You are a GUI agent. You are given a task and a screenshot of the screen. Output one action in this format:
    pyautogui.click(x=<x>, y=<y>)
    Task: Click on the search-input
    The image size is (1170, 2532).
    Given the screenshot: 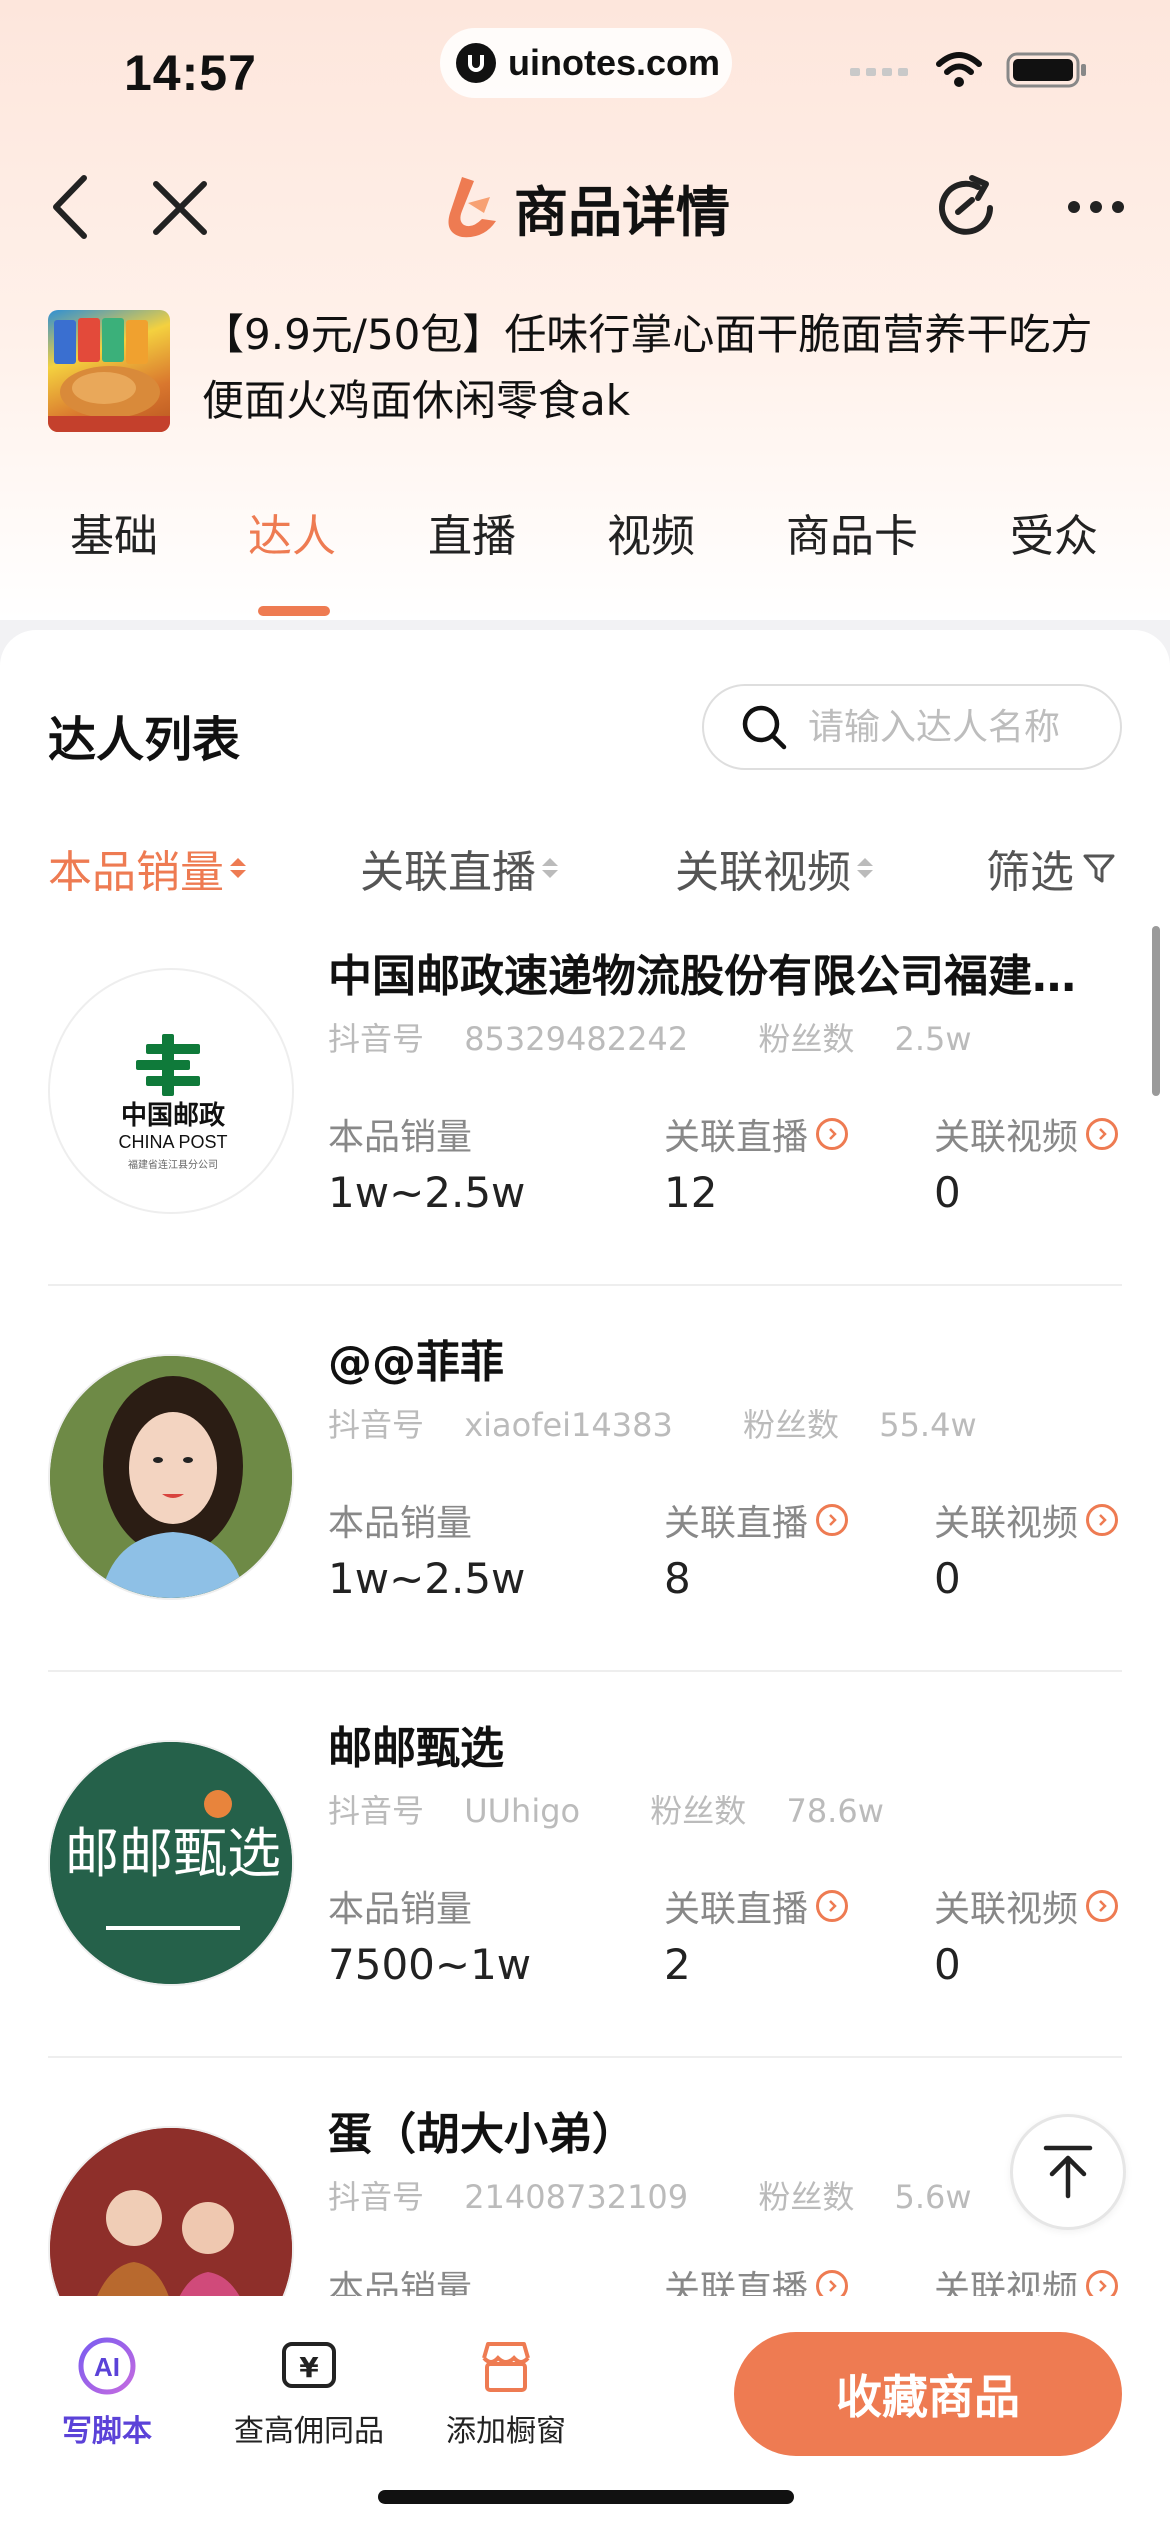 What is the action you would take?
    pyautogui.click(x=958, y=727)
    